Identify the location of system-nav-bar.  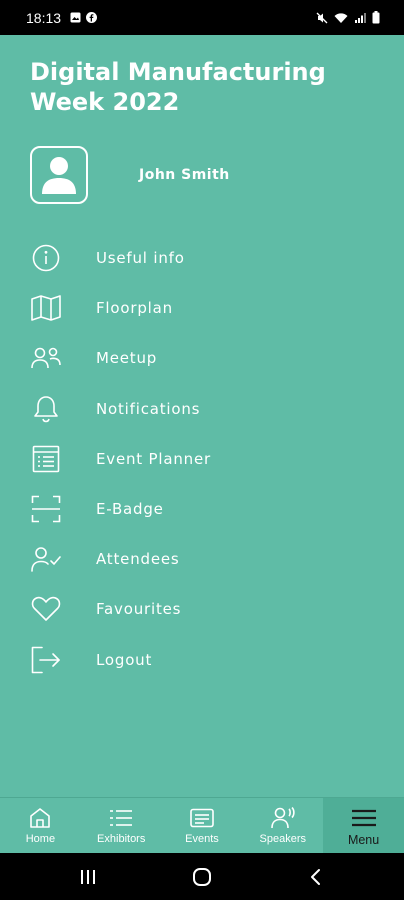
(202, 876).